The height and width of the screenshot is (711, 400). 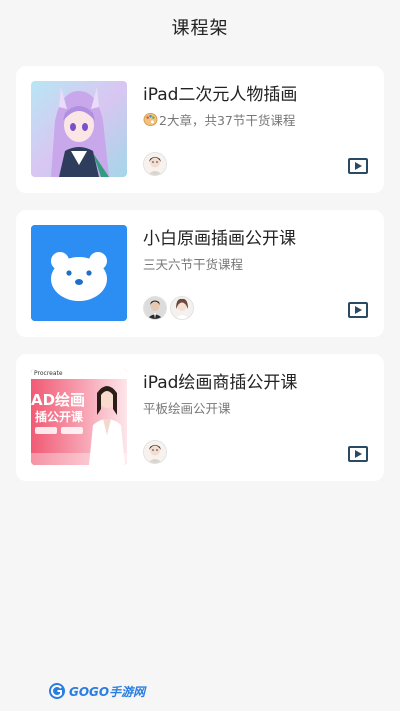 What do you see at coordinates (219, 119) in the screenshot?
I see `course-subtitle: 2大章，共37节干货课程` at bounding box center [219, 119].